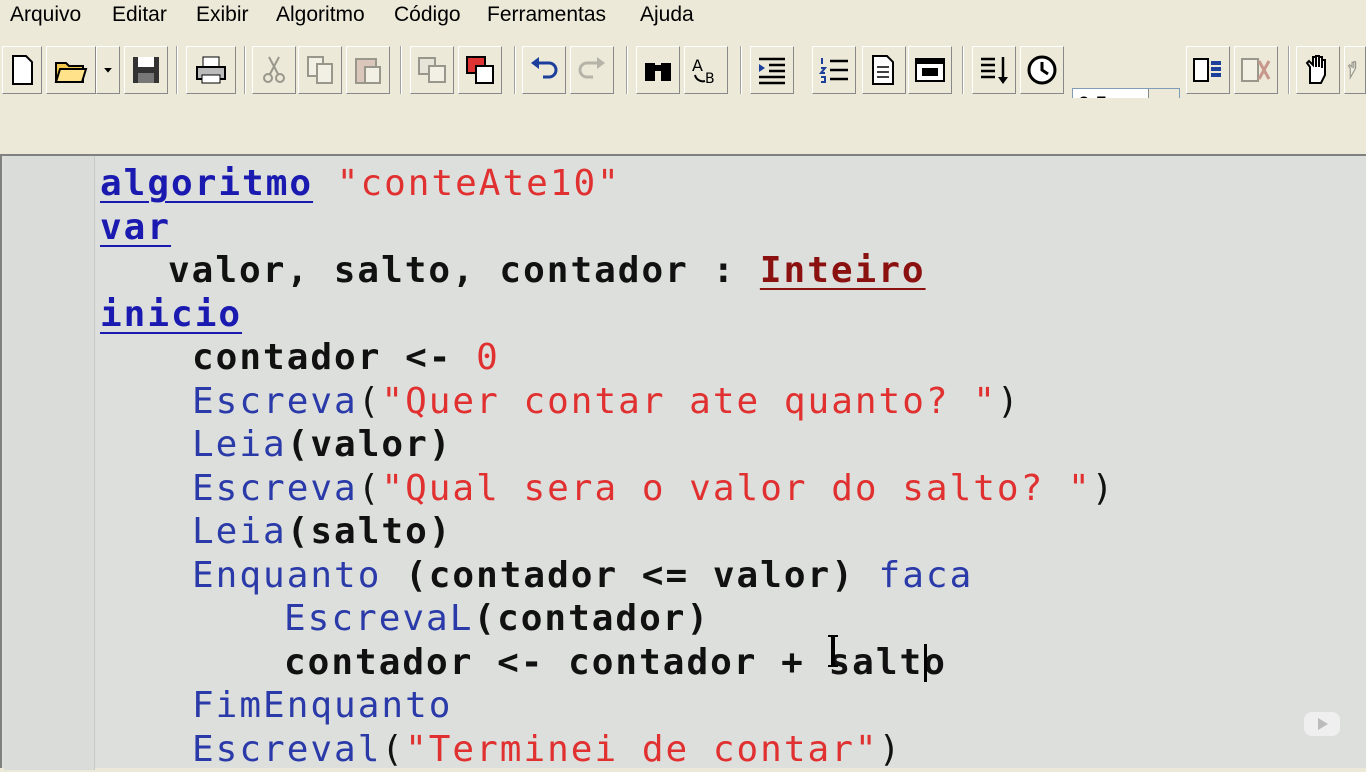 Image resolution: width=1366 pixels, height=772 pixels. I want to click on printer-icon, so click(211, 70).